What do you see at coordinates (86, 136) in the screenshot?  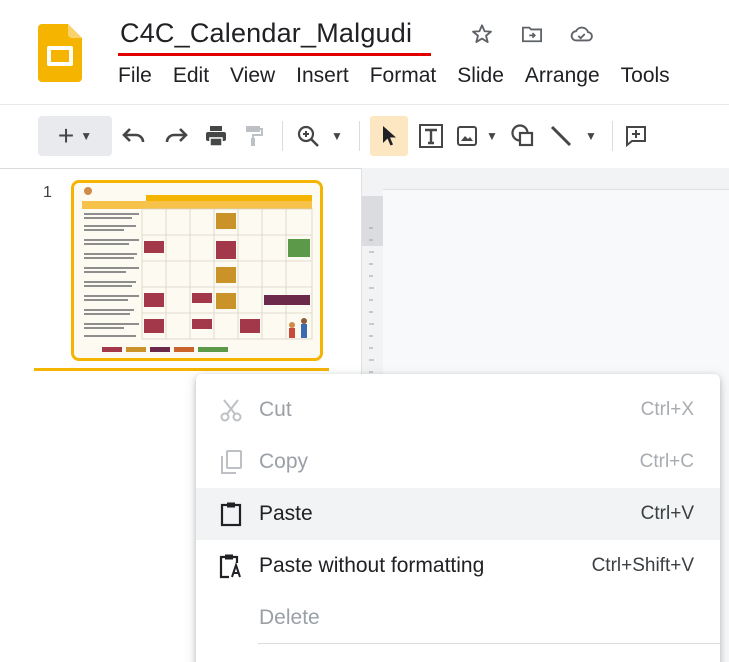 I see `chevron-down-icon: ▼` at bounding box center [86, 136].